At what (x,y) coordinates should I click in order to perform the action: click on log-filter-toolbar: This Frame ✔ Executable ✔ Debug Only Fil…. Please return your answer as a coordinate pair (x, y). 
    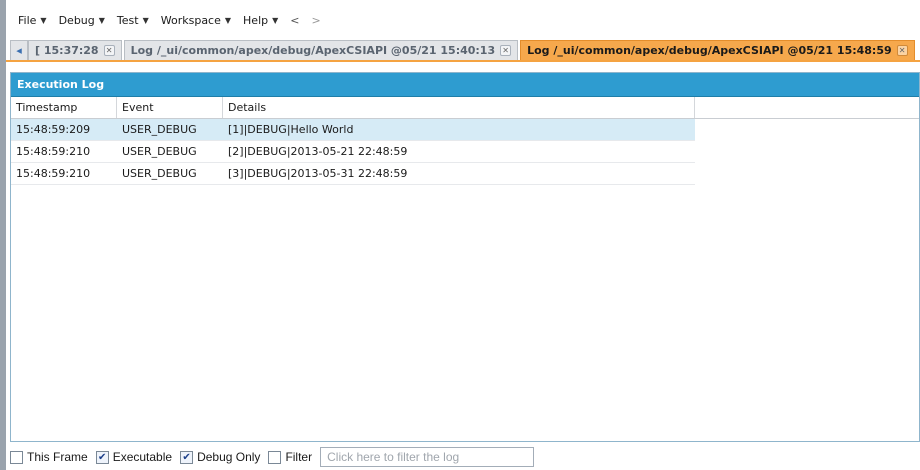
    Looking at the image, I should click on (463, 457).